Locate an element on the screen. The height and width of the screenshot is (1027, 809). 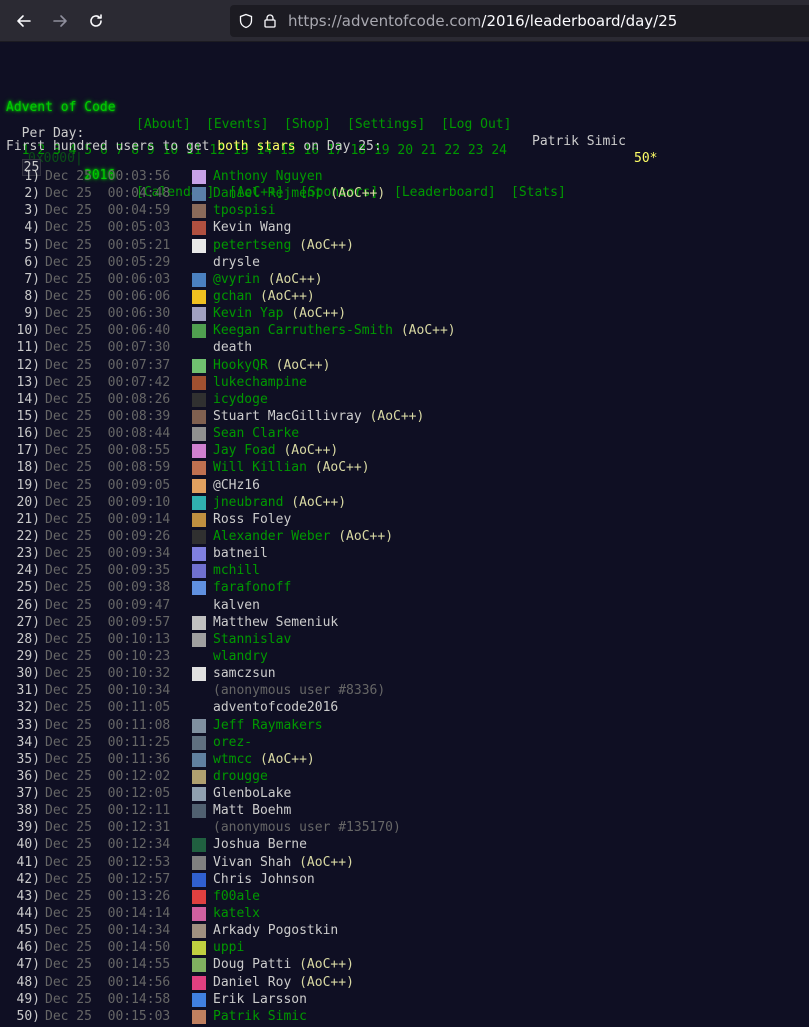
finish-time: Dec 25 00:05:03 is located at coordinates (108, 228).